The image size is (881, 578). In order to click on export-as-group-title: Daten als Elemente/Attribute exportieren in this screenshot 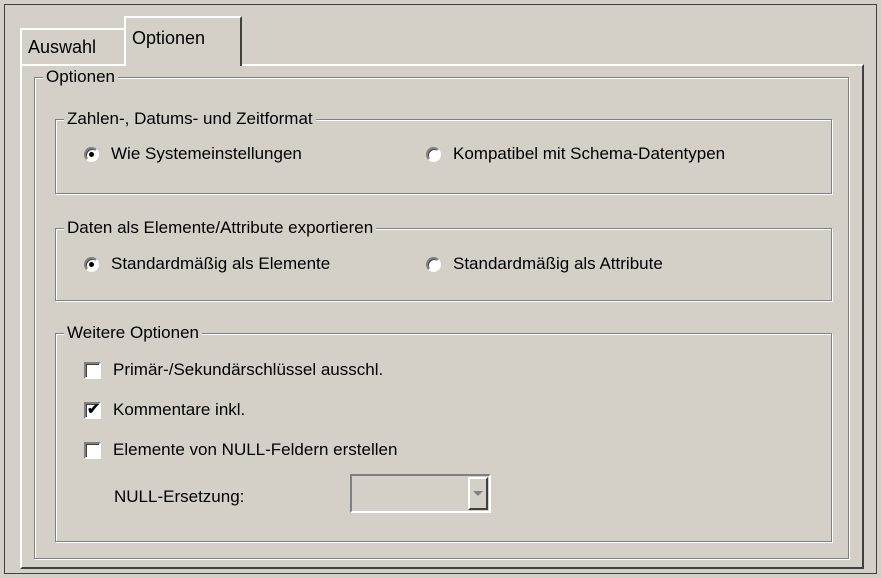, I will do `click(220, 228)`.